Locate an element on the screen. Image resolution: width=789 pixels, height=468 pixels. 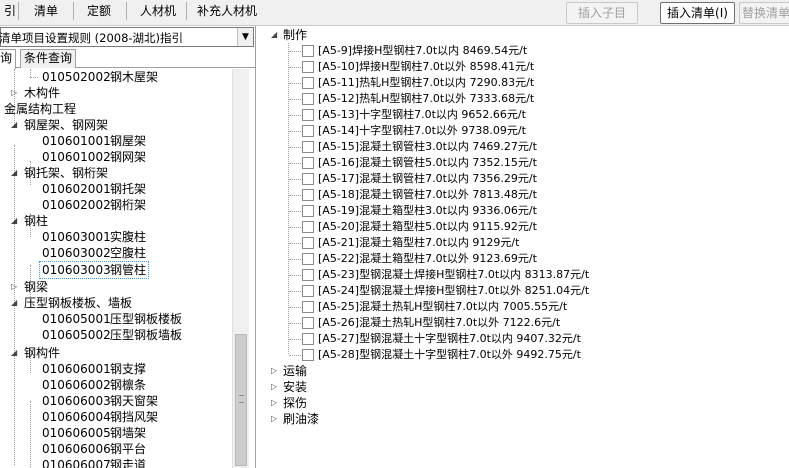
tree-scrollbar is located at coordinates (240, 268).